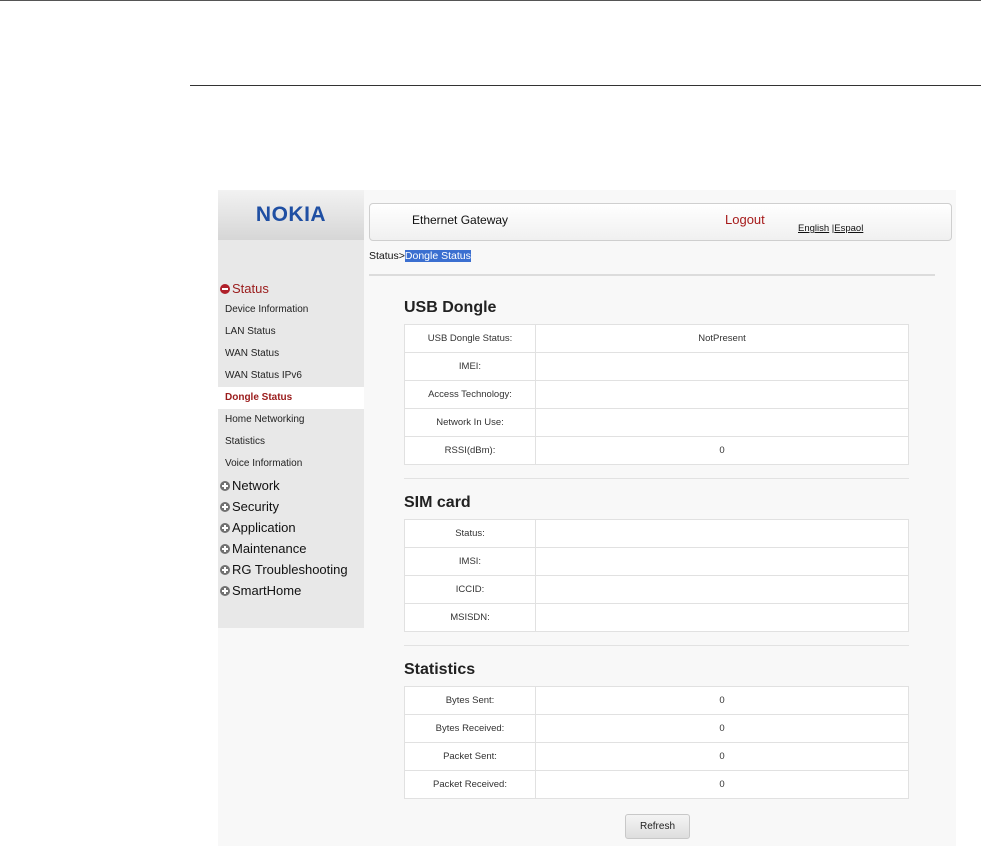  I want to click on row-label: IMSI:, so click(470, 561).